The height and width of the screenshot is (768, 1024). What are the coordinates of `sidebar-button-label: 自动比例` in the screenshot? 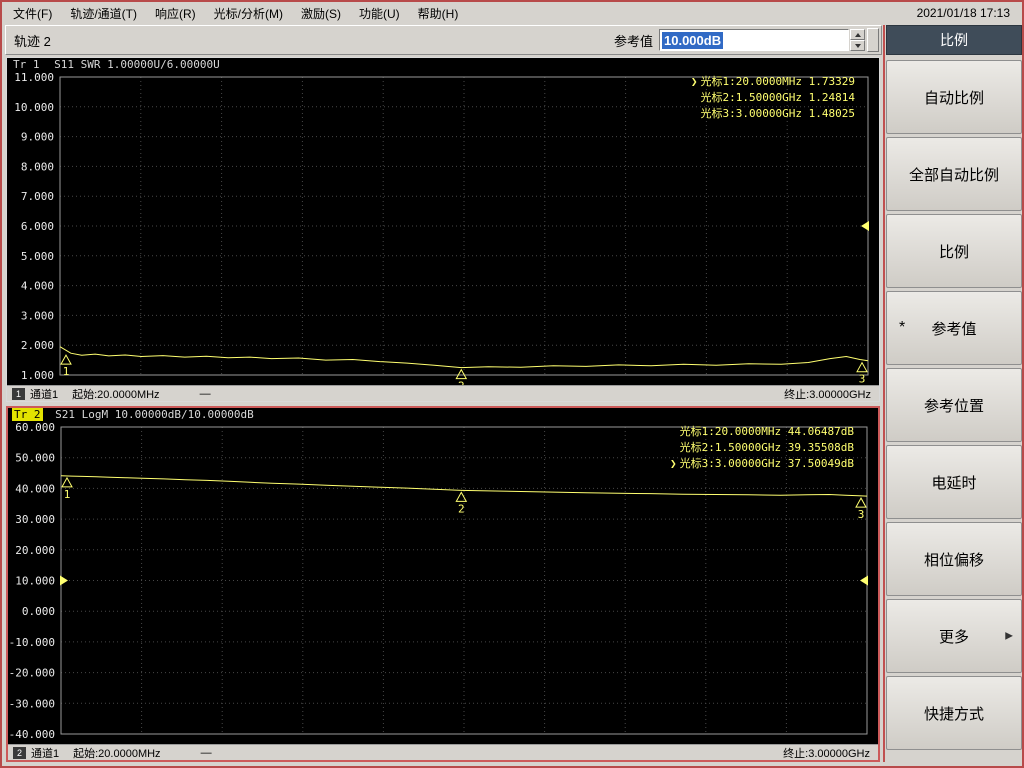 It's located at (953, 98).